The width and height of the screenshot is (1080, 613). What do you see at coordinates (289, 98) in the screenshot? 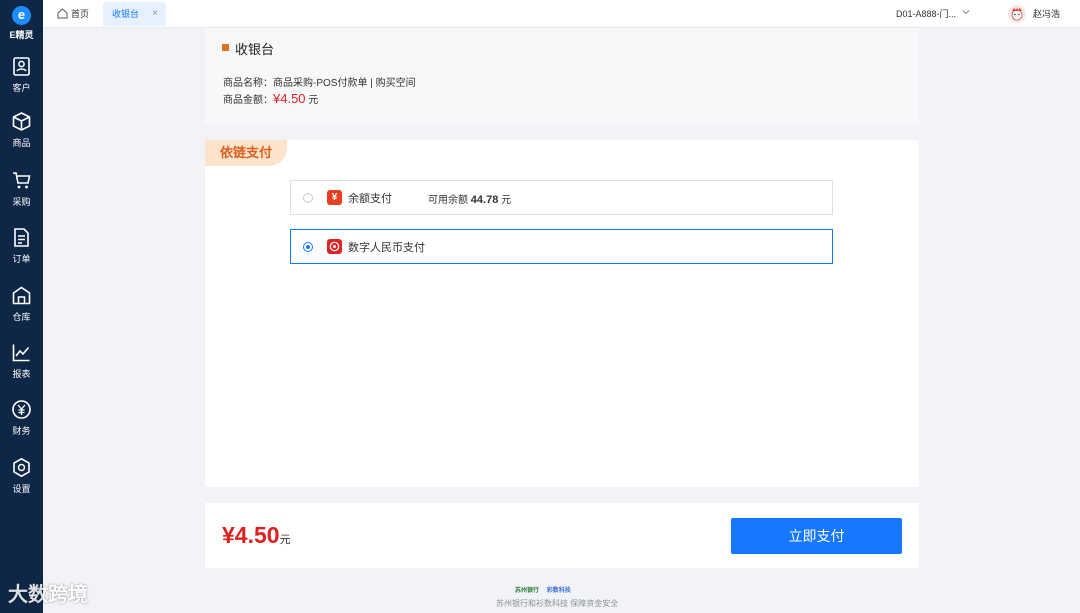
I see `product-amount-value: ¥4.50` at bounding box center [289, 98].